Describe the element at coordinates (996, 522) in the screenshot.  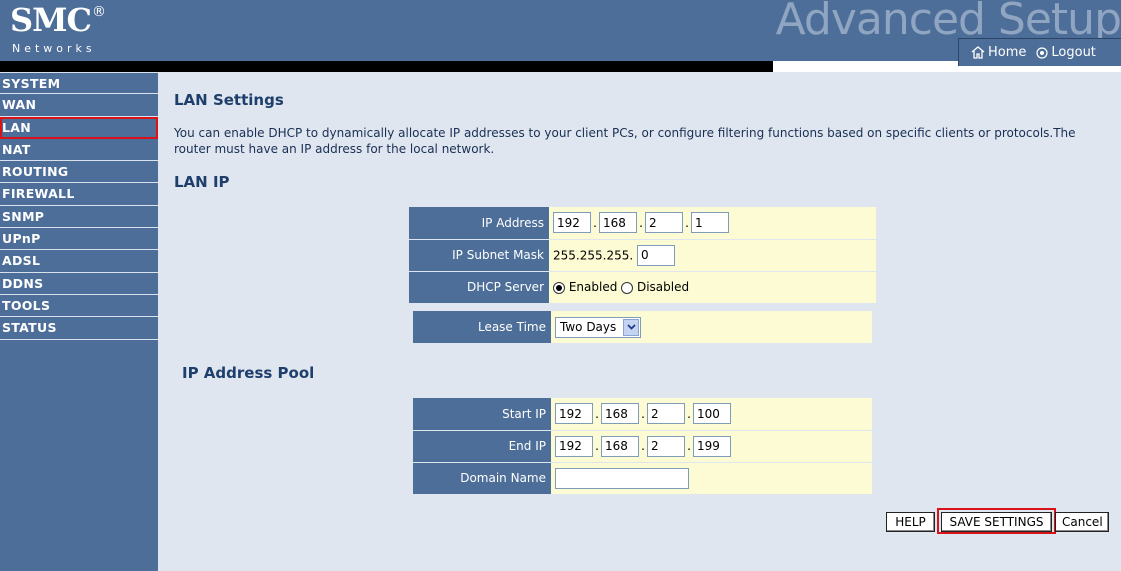
I see `save-settings-button: SAVE SETTINGS` at that location.